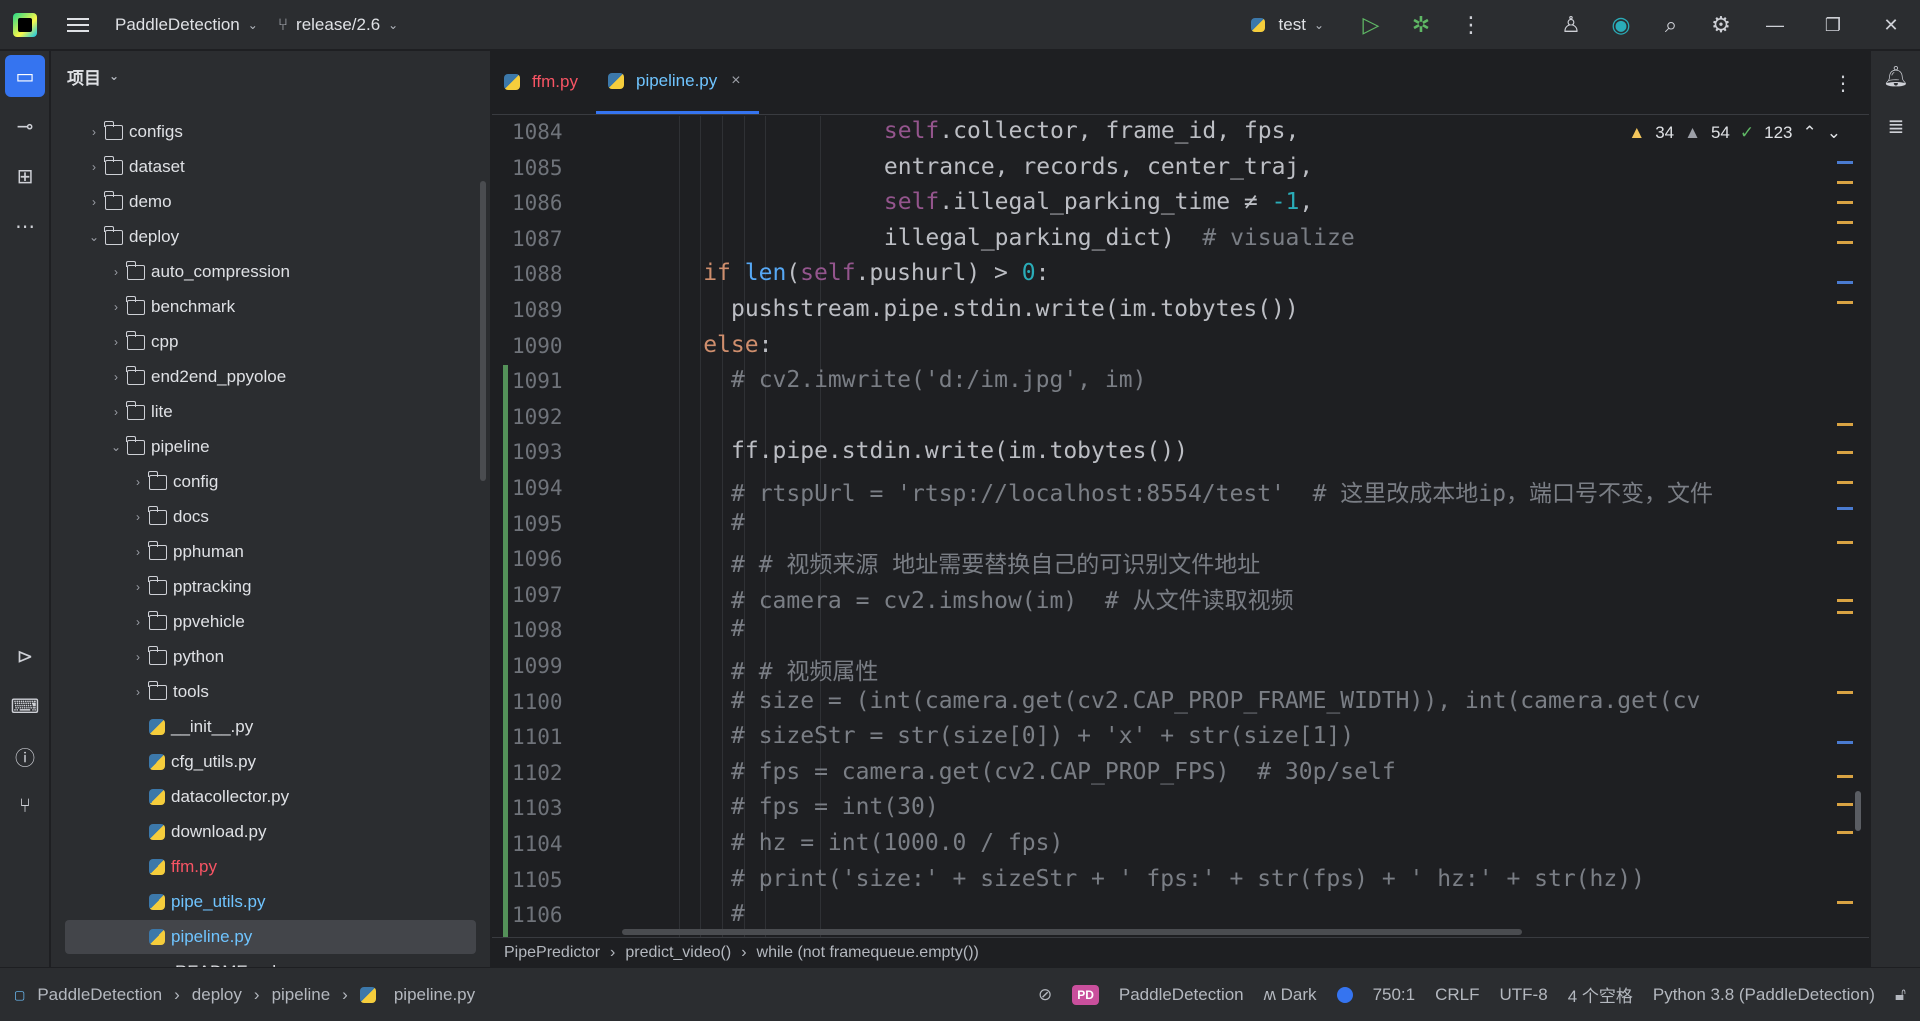 Image resolution: width=1920 pixels, height=1021 pixels. Describe the element at coordinates (678, 953) in the screenshot. I see `breadcrumb-method: predict_video()` at that location.